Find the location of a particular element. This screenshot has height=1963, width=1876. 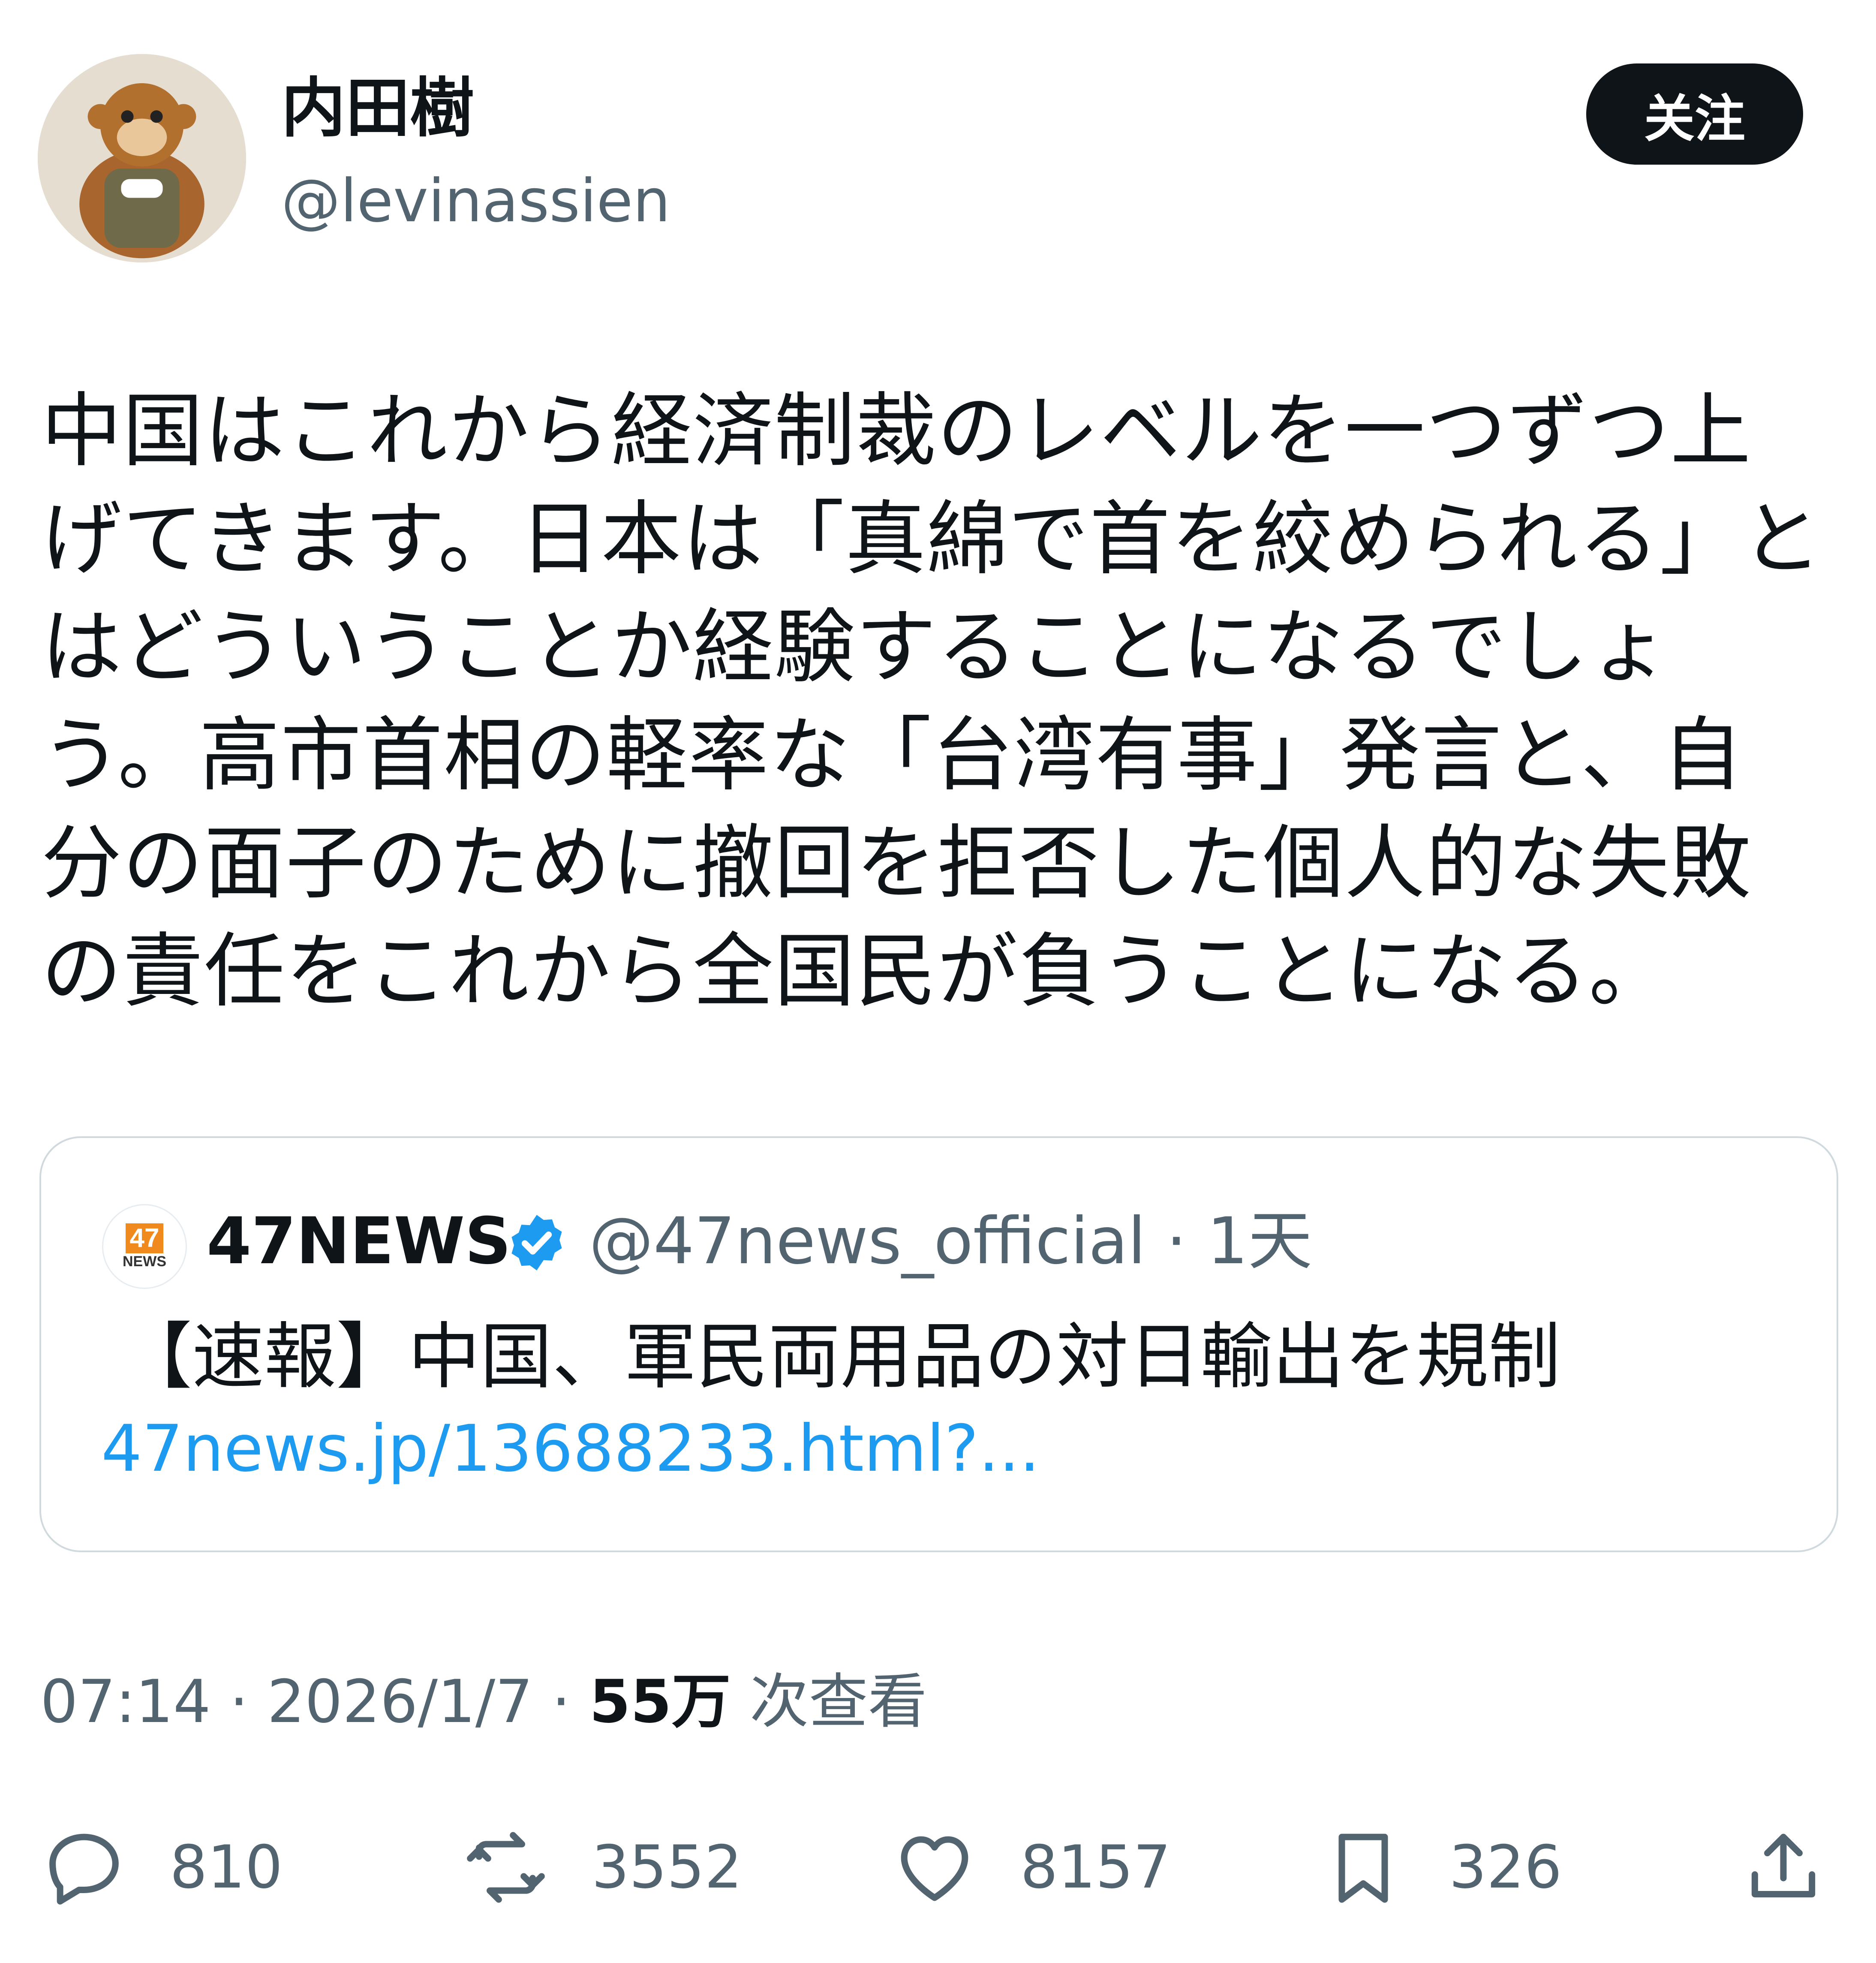

author-display-name: 内田樹 is located at coordinates (377, 108).